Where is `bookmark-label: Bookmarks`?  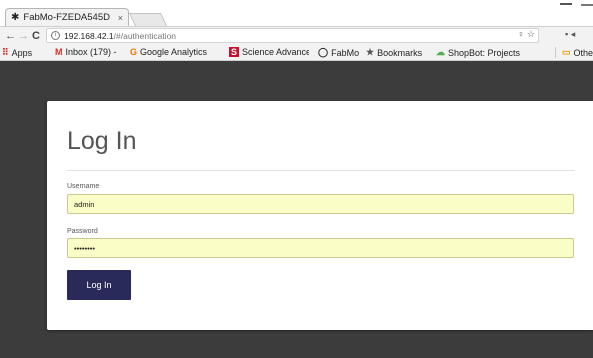 bookmark-label: Bookmarks is located at coordinates (400, 52).